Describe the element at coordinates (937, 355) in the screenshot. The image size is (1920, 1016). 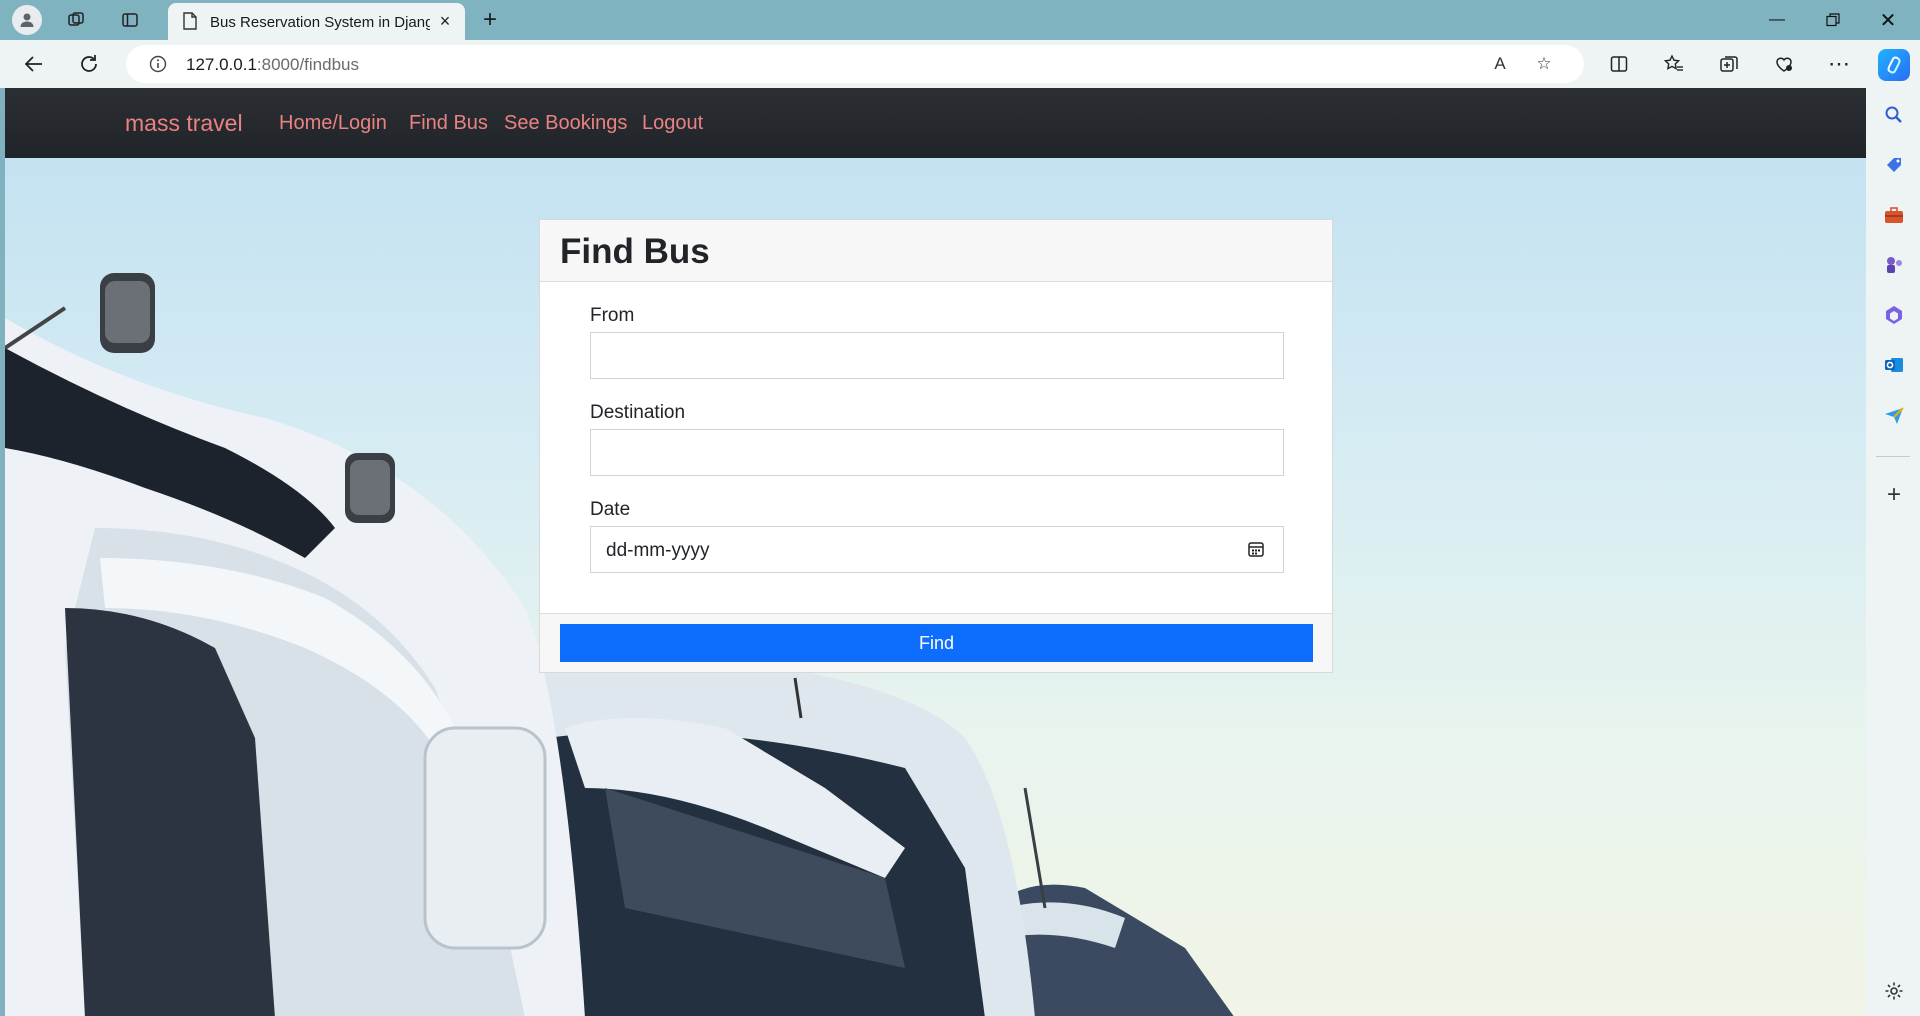
I see `from-input` at that location.